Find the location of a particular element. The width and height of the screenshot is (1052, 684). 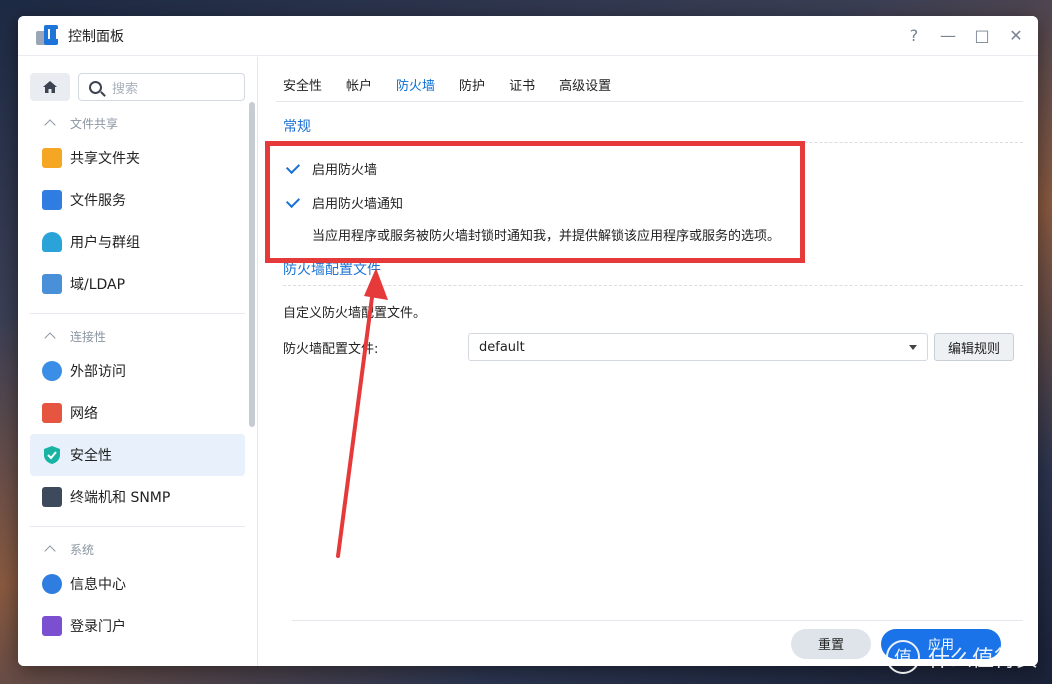

external-access-icon is located at coordinates (52, 371).